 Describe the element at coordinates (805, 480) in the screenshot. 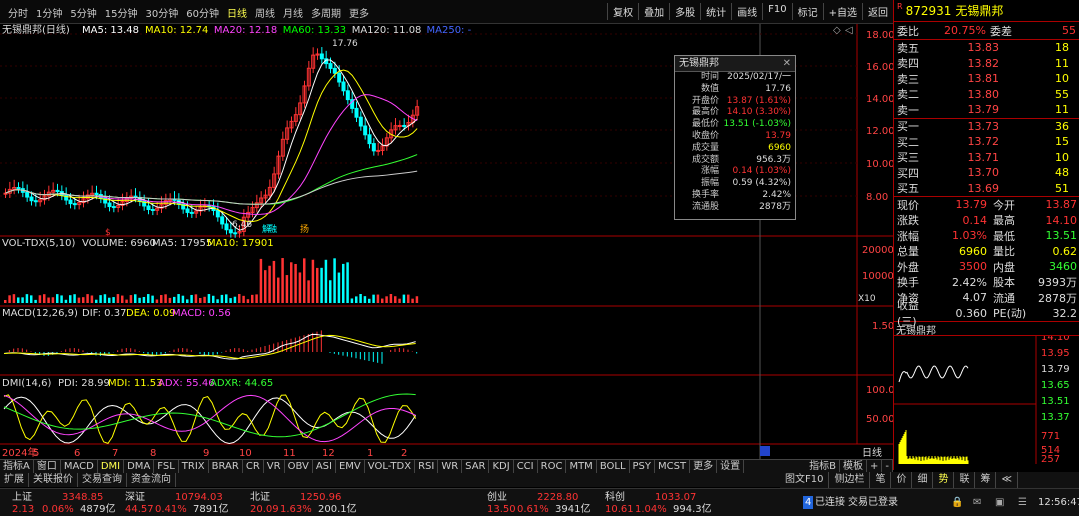

I see `right-tab: 图文F10` at that location.